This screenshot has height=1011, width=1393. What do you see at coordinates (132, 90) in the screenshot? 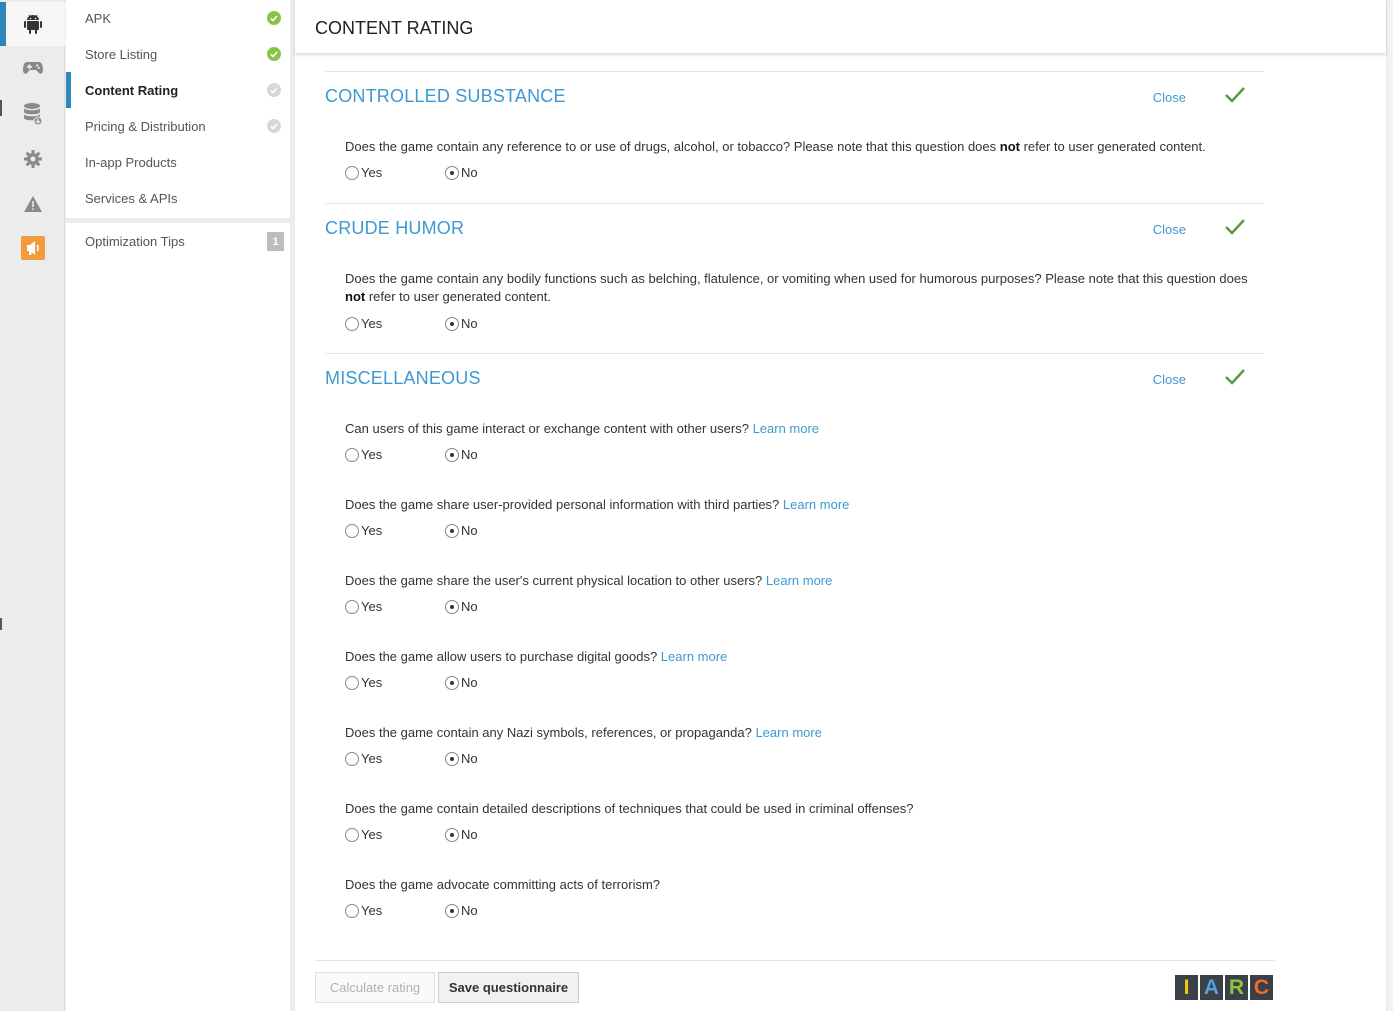
I see `sidebar-item-label: Content Rating` at bounding box center [132, 90].